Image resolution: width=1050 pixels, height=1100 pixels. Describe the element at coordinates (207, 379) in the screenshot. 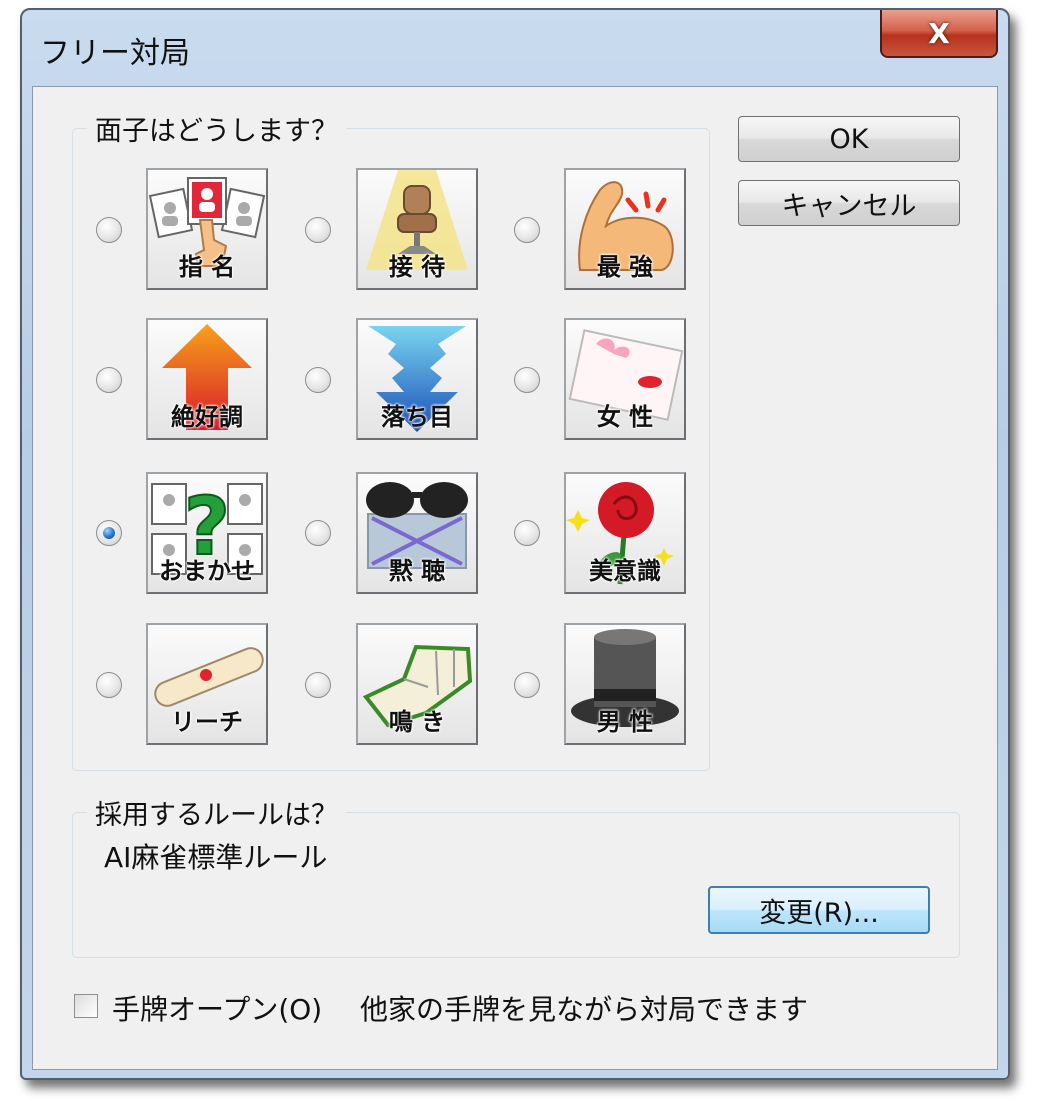

I see `tile-zekkouchou: 絶好調` at that location.